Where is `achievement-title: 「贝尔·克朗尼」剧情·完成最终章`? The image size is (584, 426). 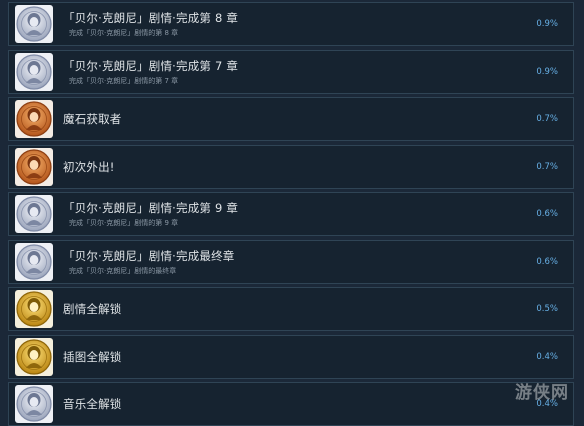 achievement-title: 「贝尔·克朗尼」剧情·完成最终章 is located at coordinates (149, 256).